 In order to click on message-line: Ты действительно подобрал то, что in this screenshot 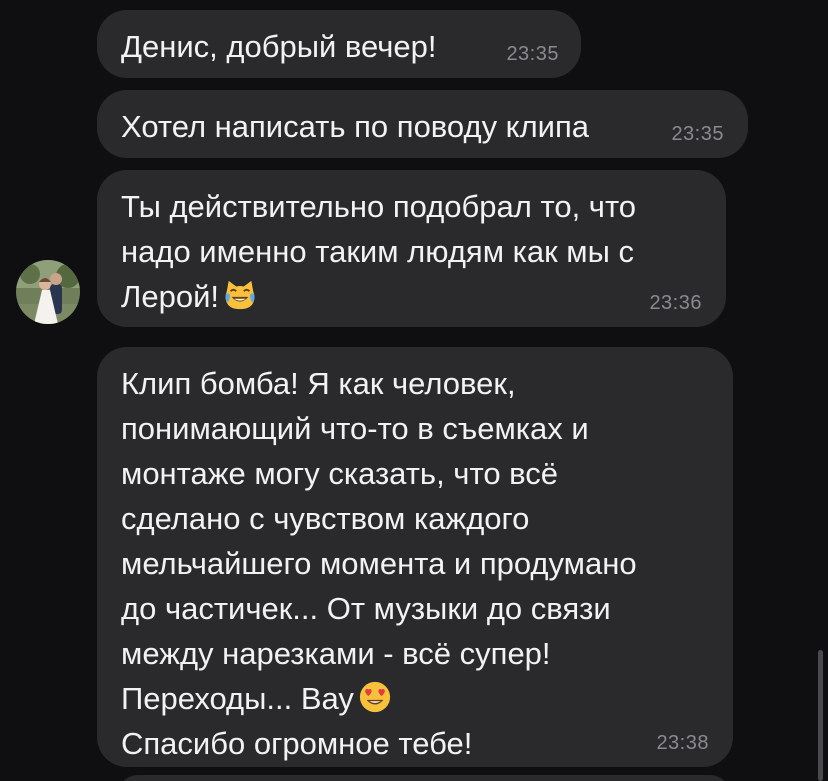, I will do `click(379, 206)`.